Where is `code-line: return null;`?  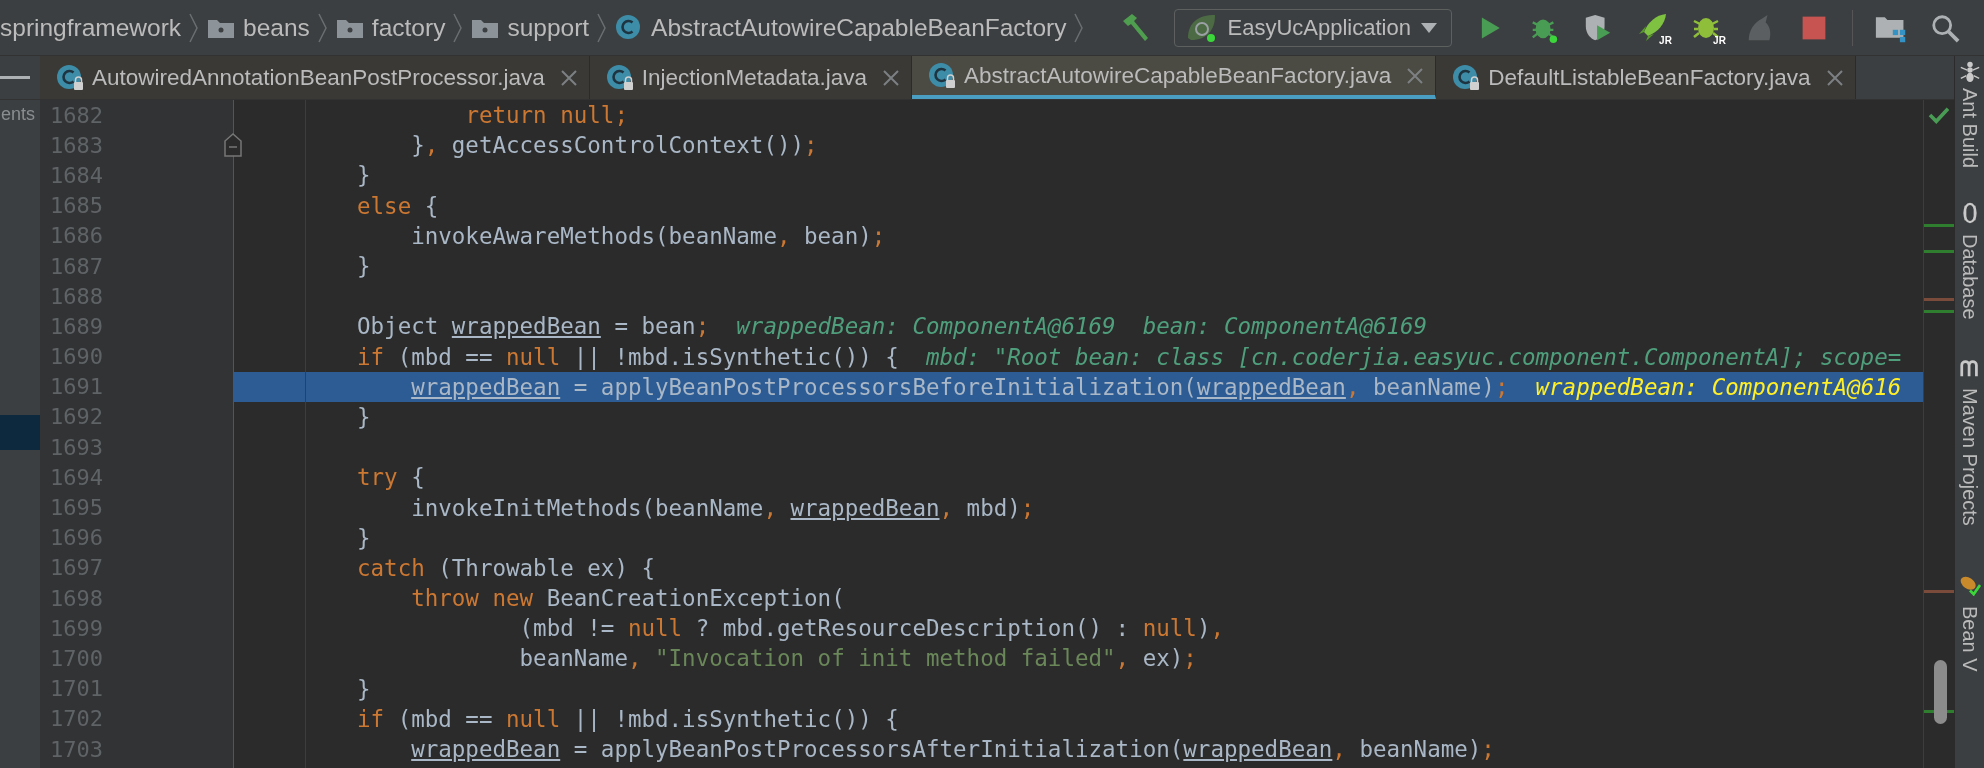
code-line: return null; is located at coordinates (546, 115).